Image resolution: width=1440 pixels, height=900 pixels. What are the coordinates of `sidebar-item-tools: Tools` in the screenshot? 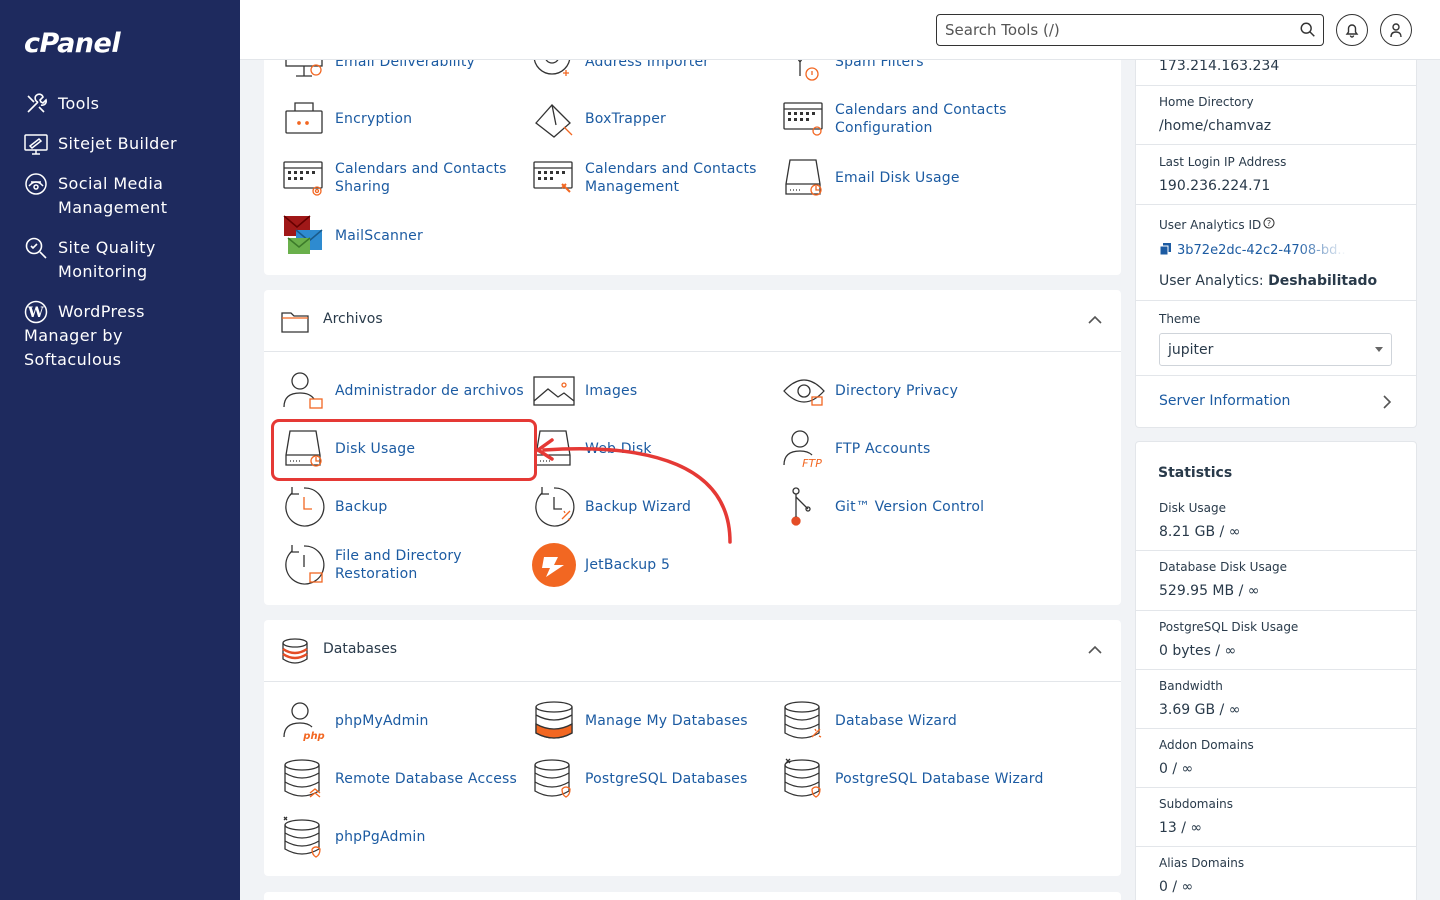 It's located at (124, 104).